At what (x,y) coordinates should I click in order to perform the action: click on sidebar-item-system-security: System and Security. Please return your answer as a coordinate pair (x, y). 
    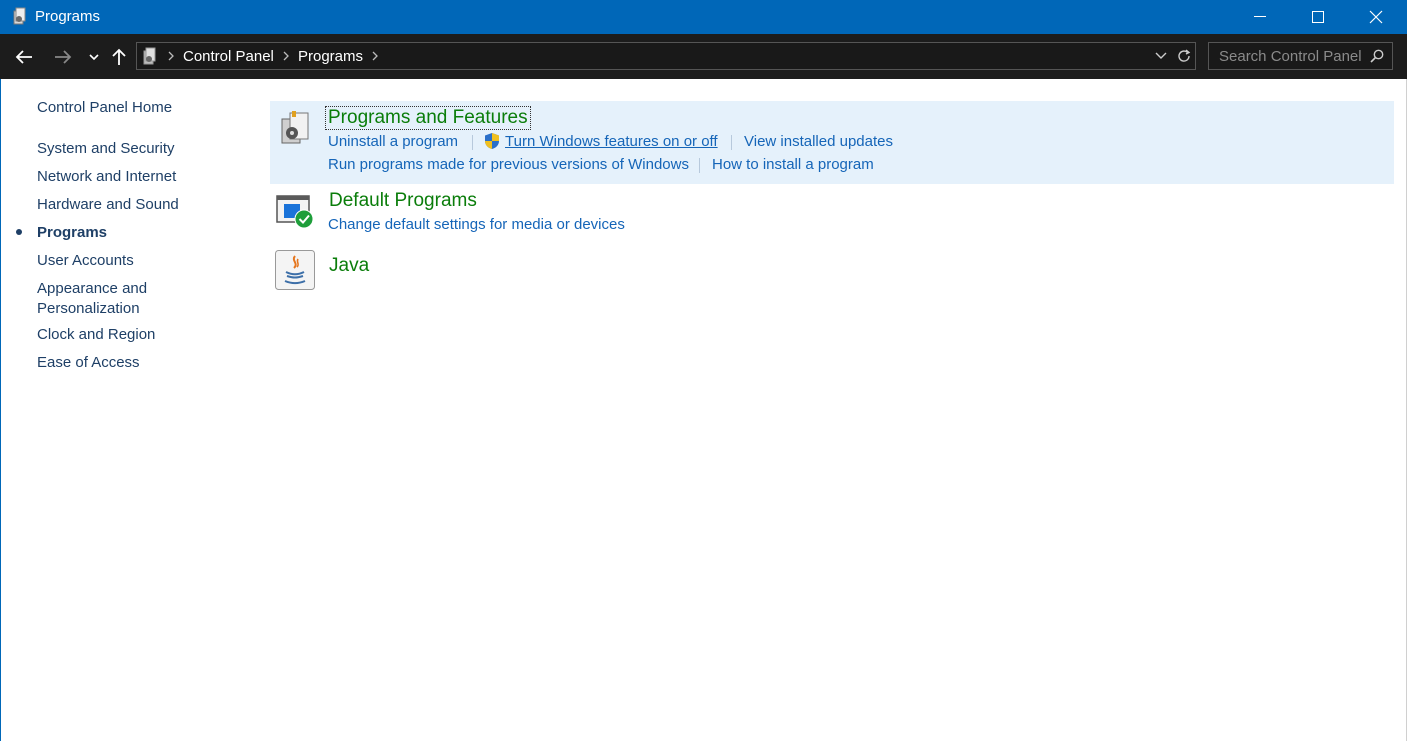
    Looking at the image, I should click on (106, 149).